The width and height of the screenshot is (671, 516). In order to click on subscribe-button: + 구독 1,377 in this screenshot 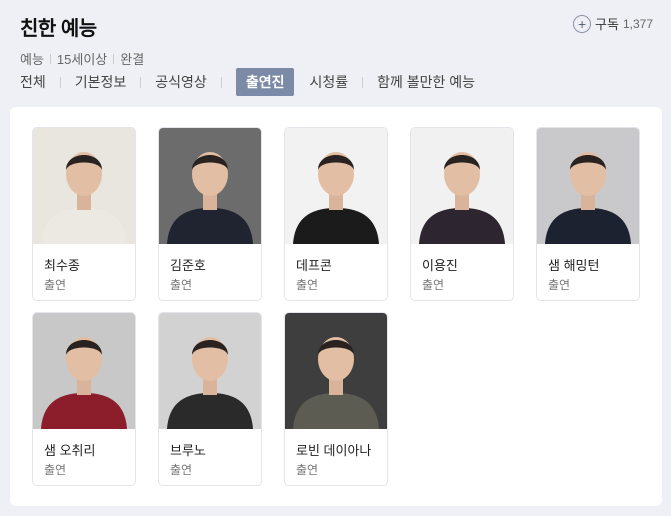, I will do `click(613, 23)`.